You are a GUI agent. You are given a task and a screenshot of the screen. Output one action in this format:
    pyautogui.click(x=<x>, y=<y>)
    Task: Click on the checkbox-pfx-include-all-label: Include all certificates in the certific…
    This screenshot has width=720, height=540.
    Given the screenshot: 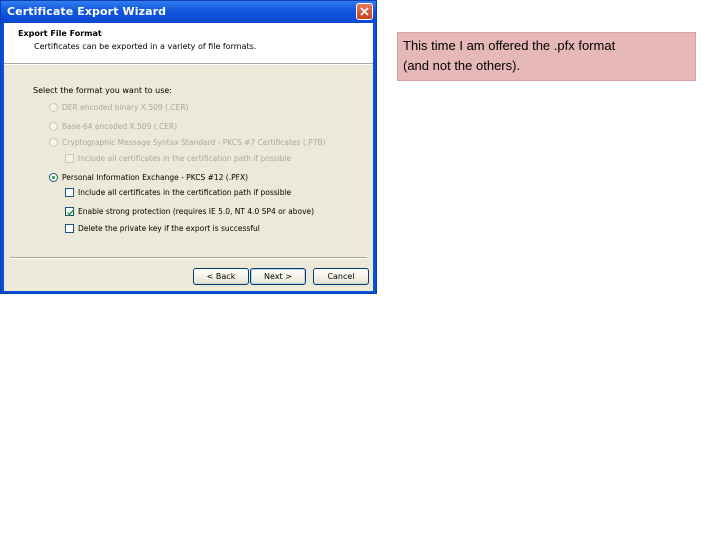 What is the action you would take?
    pyautogui.click(x=185, y=192)
    